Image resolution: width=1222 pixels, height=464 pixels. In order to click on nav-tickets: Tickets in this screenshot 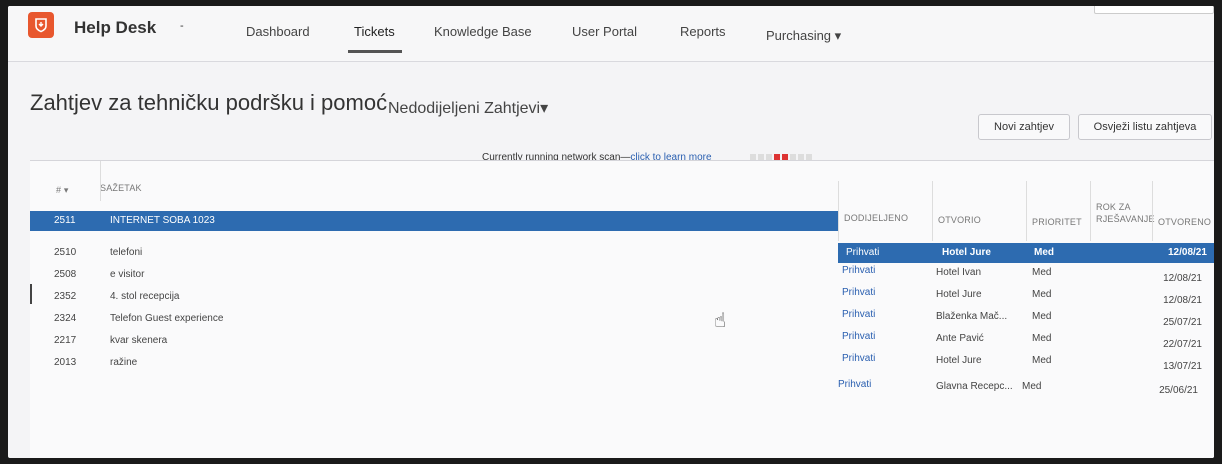, I will do `click(374, 31)`.